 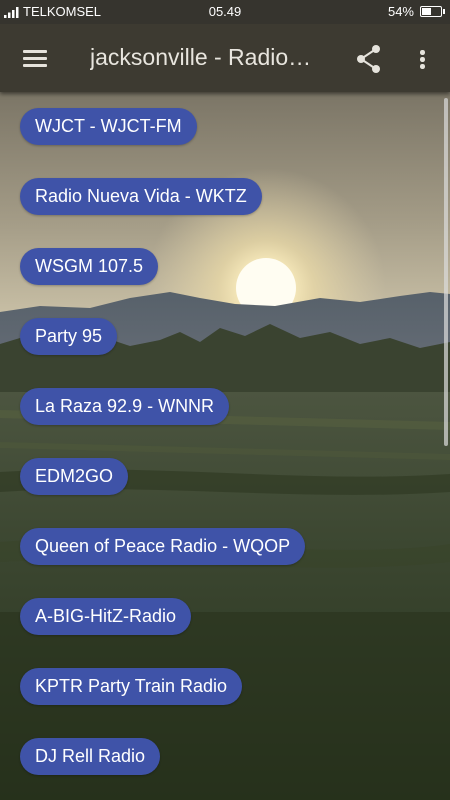 I want to click on status-bar: TELKOMSEL 05.49 54%, so click(x=225, y=12).